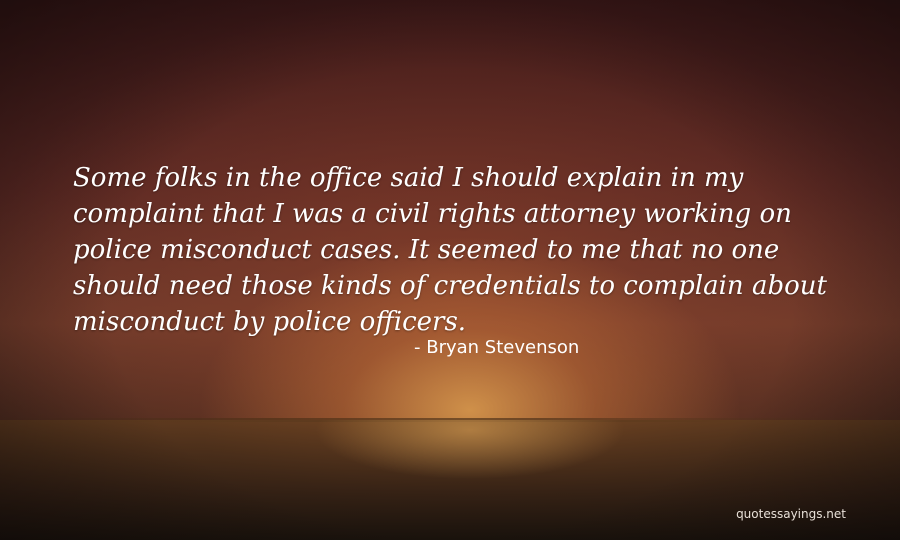 The width and height of the screenshot is (900, 540). I want to click on site-watermark: quotessayings.net, so click(791, 514).